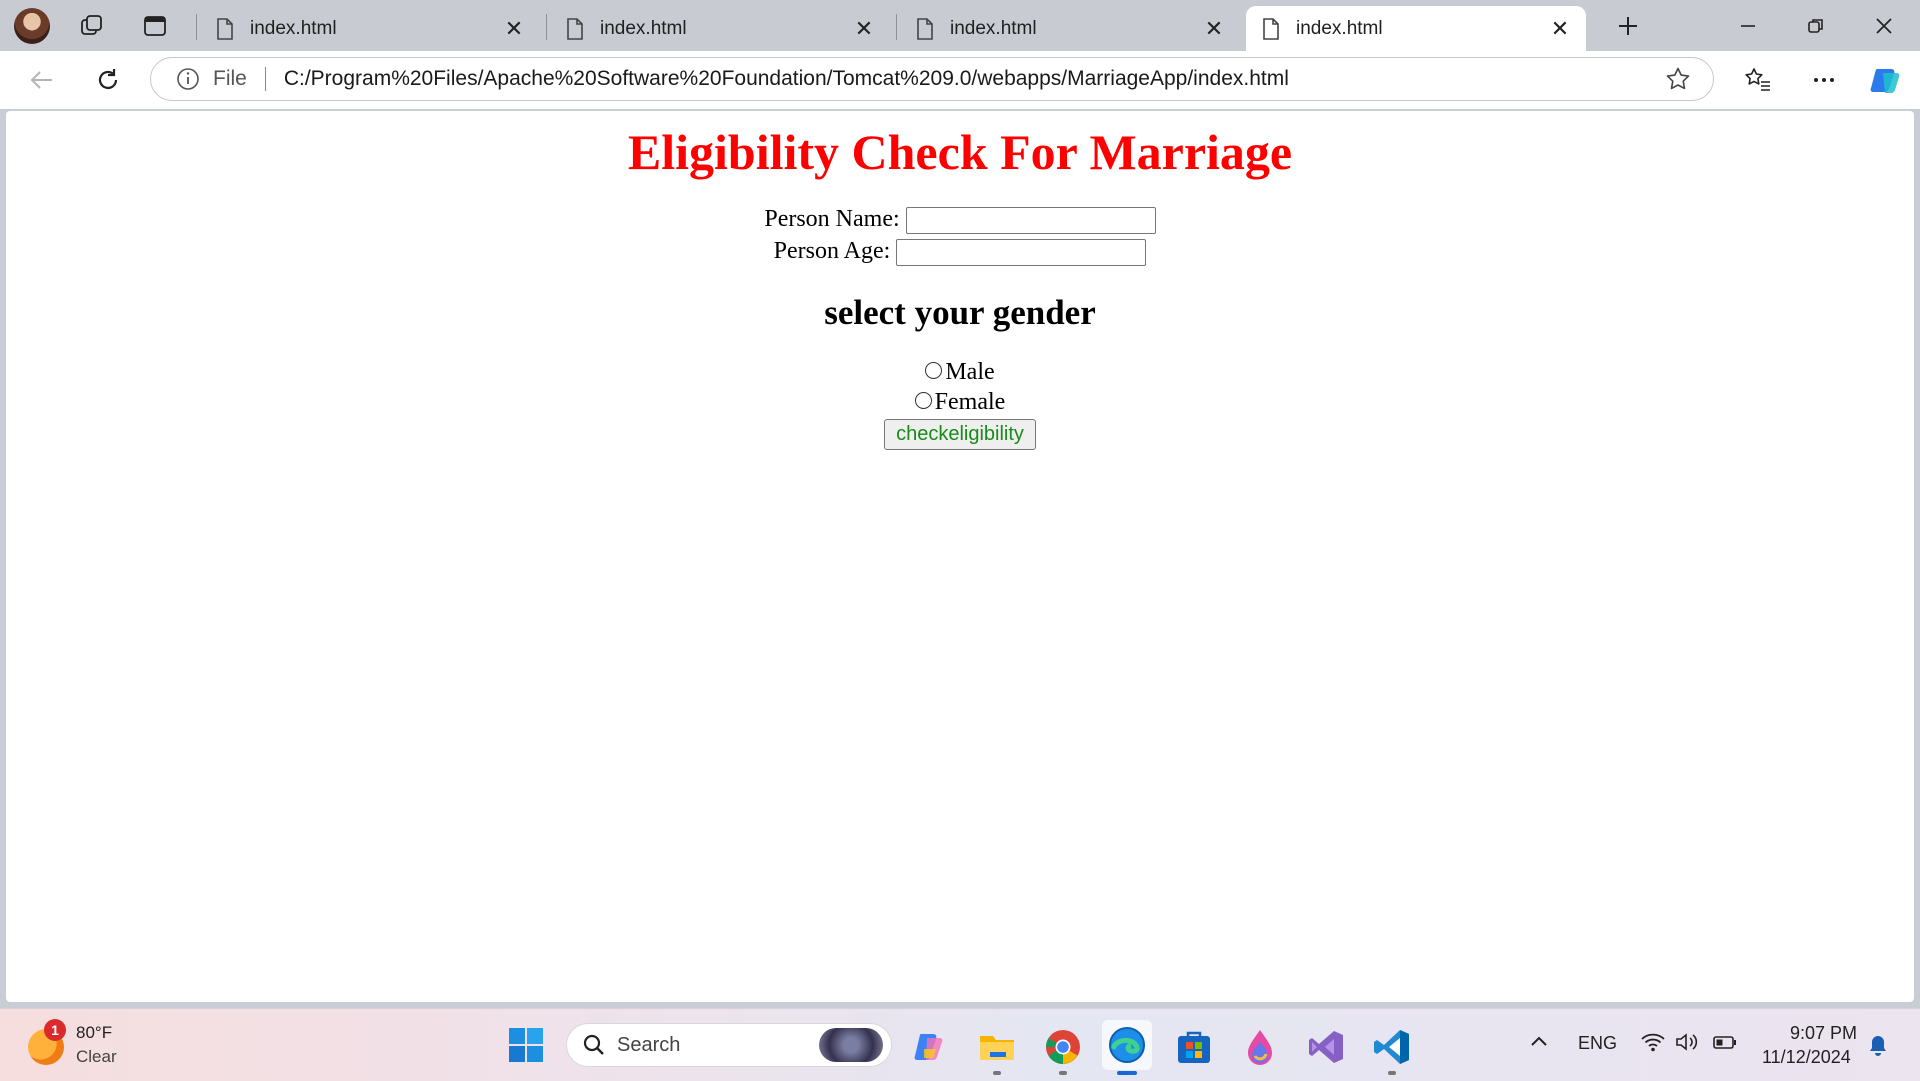 The width and height of the screenshot is (1920, 1081). Describe the element at coordinates (1824, 80) in the screenshot. I see `more-options-icon` at that location.